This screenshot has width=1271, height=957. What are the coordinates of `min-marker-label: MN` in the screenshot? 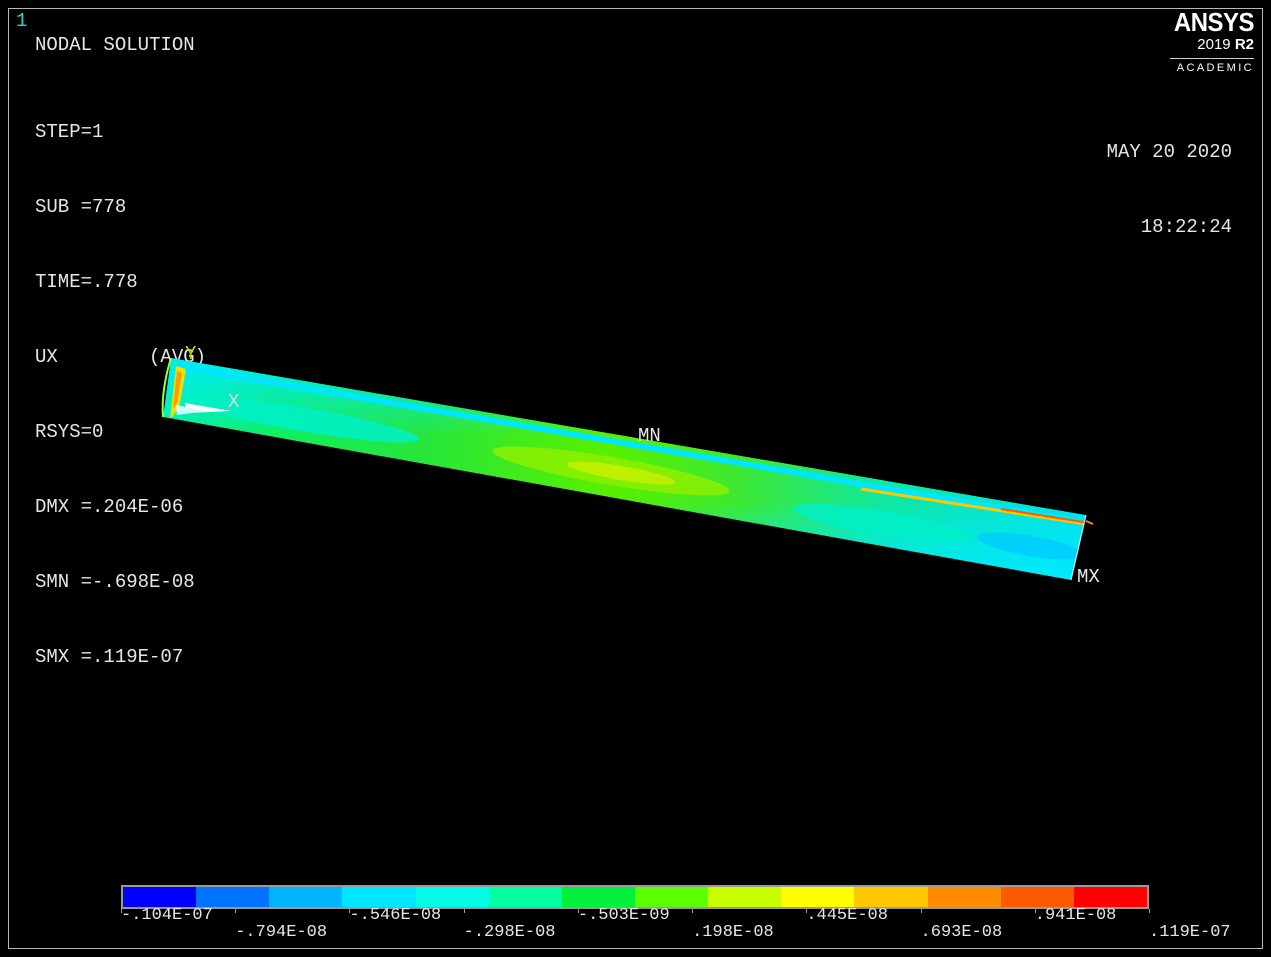 It's located at (649, 436).